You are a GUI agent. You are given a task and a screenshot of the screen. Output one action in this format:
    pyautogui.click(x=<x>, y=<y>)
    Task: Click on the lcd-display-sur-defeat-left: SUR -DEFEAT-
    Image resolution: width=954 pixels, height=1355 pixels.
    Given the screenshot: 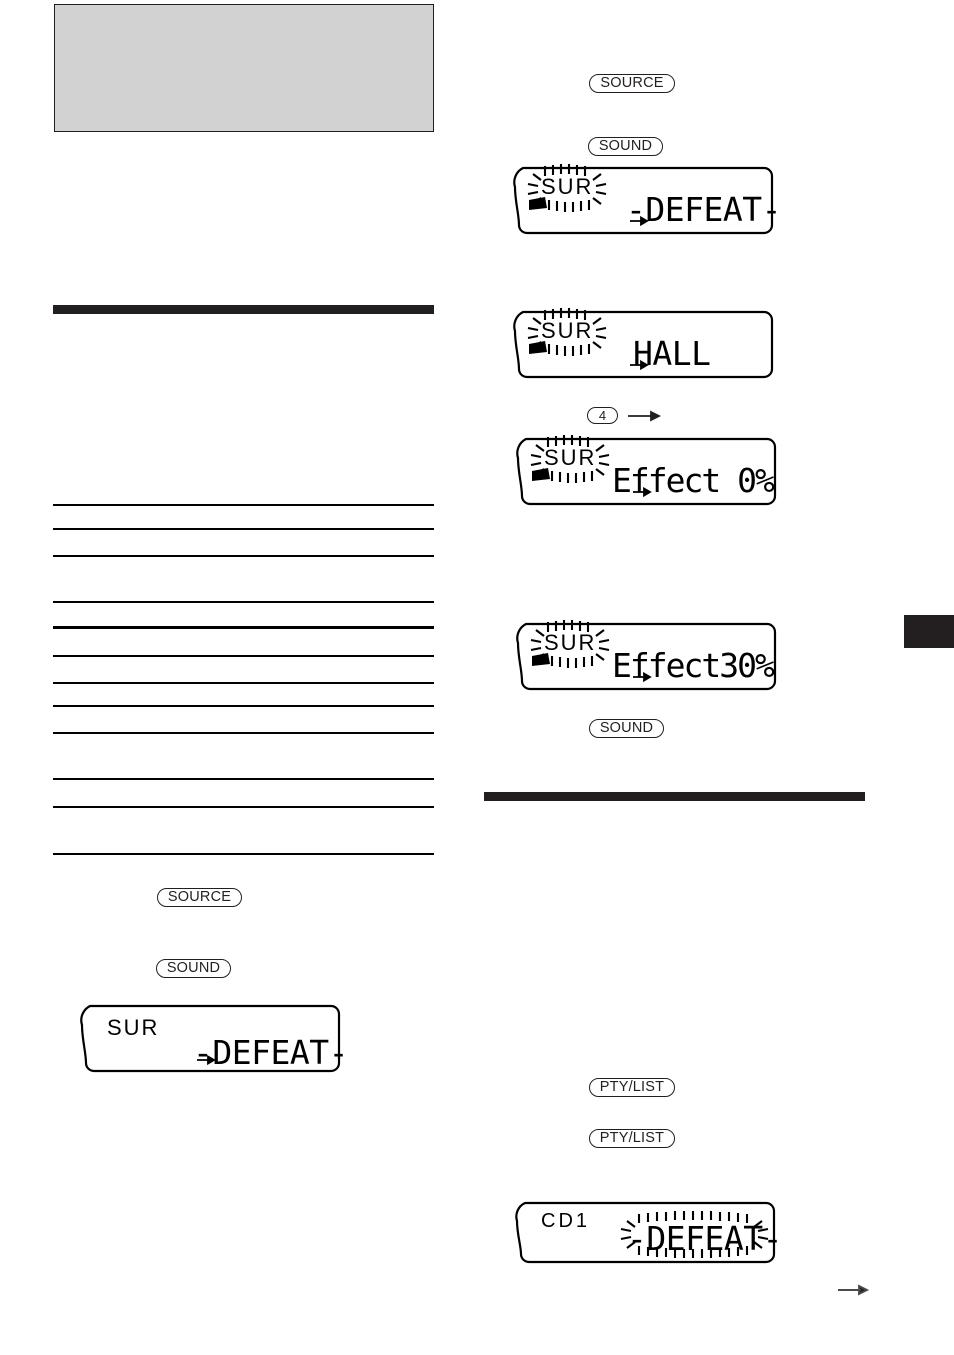 What is the action you would take?
    pyautogui.click(x=214, y=1038)
    